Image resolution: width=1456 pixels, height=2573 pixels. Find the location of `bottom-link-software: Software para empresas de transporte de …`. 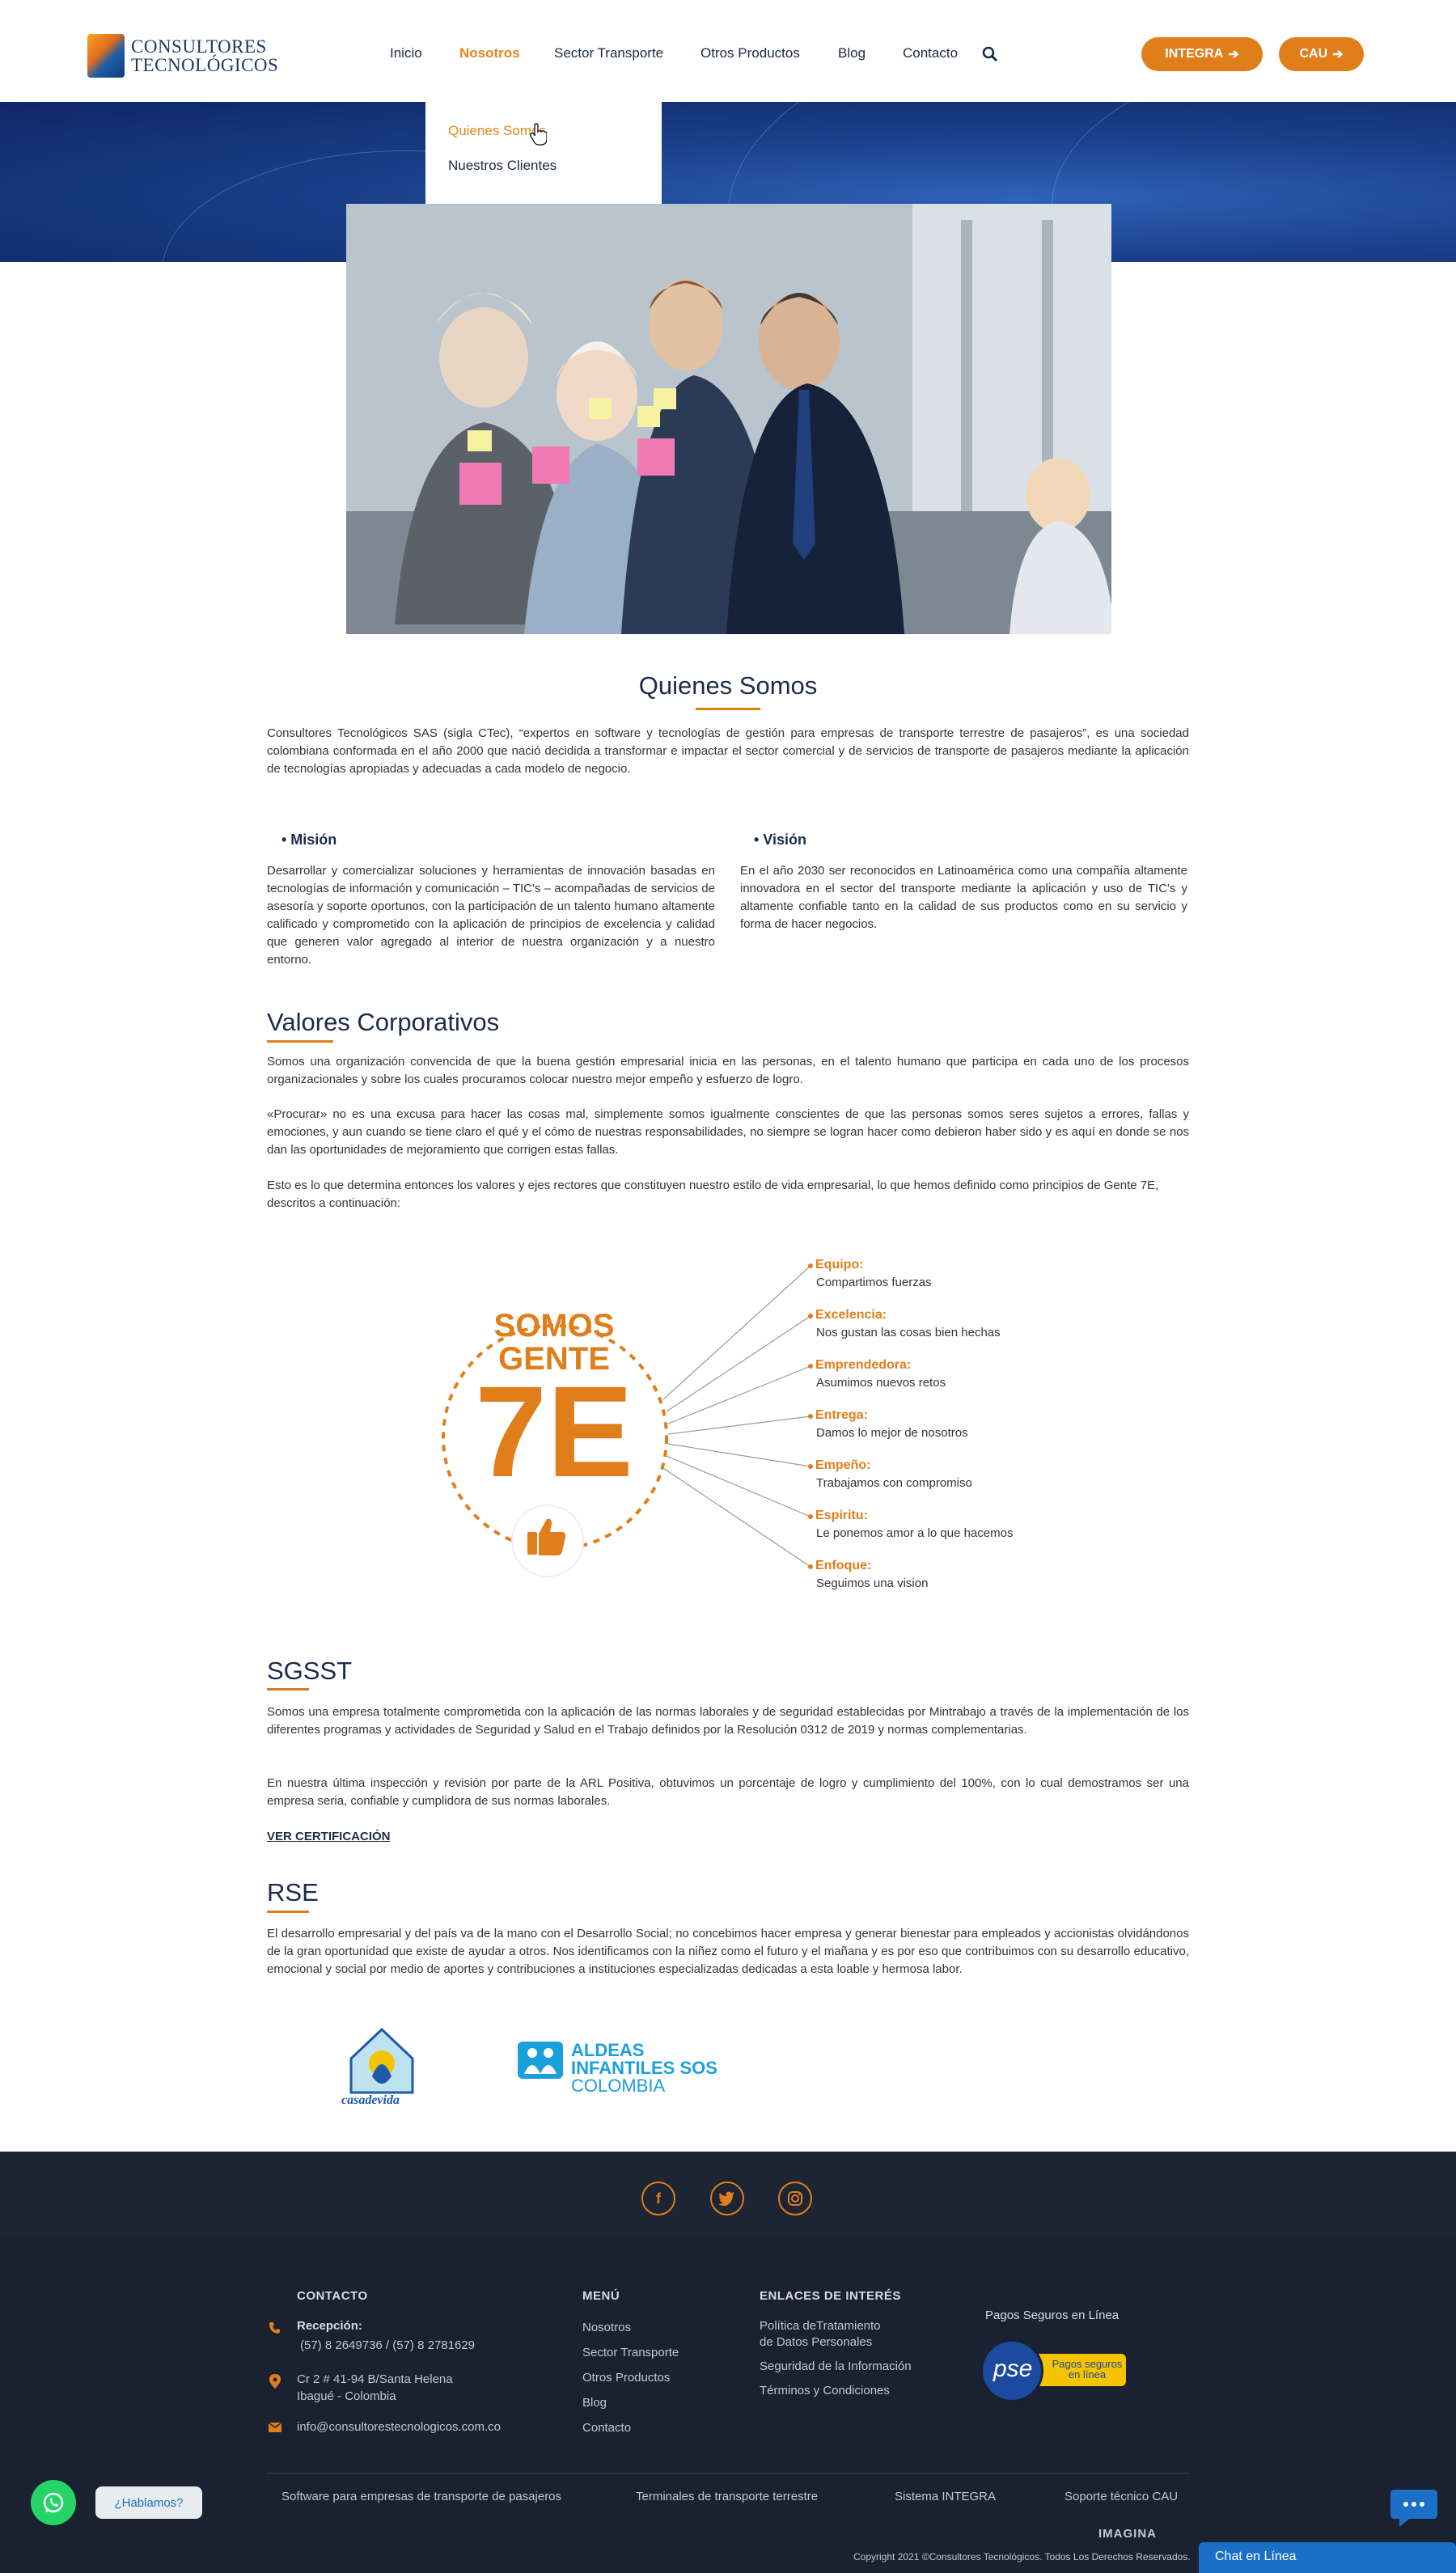

bottom-link-software: Software para empresas de transporte de … is located at coordinates (421, 2496).